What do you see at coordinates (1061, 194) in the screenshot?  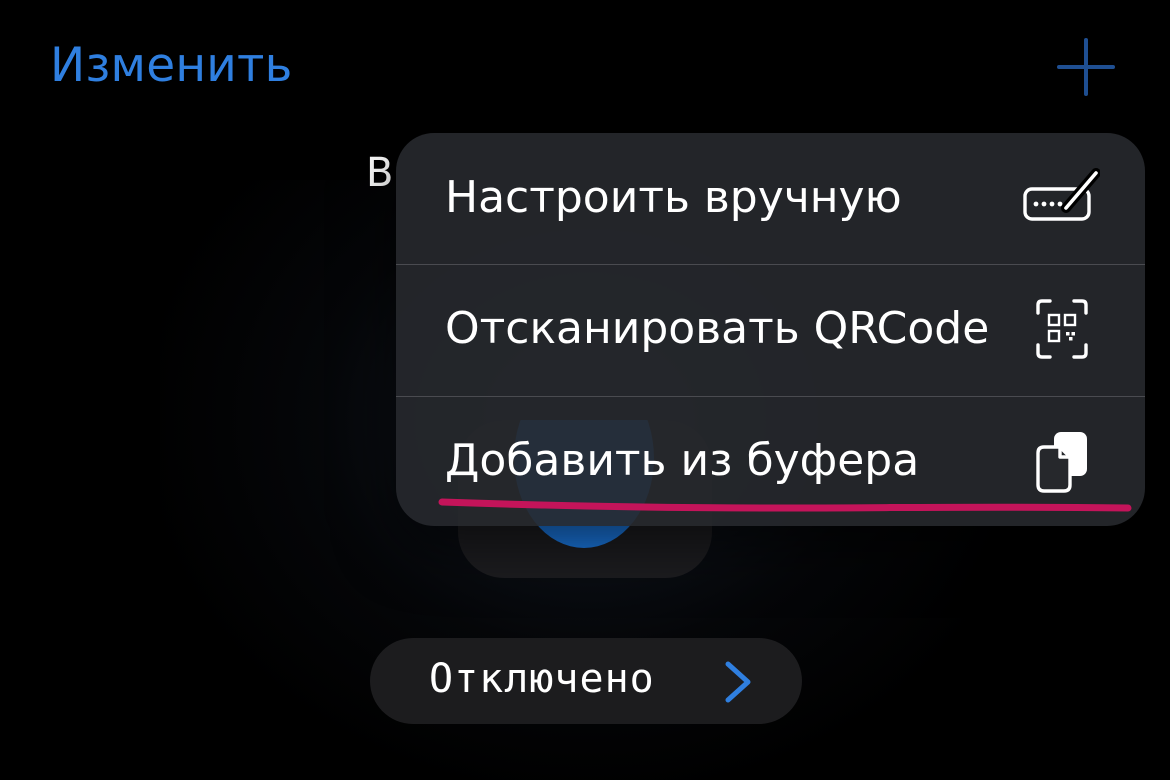 I see `keyboard-pencil-icon` at bounding box center [1061, 194].